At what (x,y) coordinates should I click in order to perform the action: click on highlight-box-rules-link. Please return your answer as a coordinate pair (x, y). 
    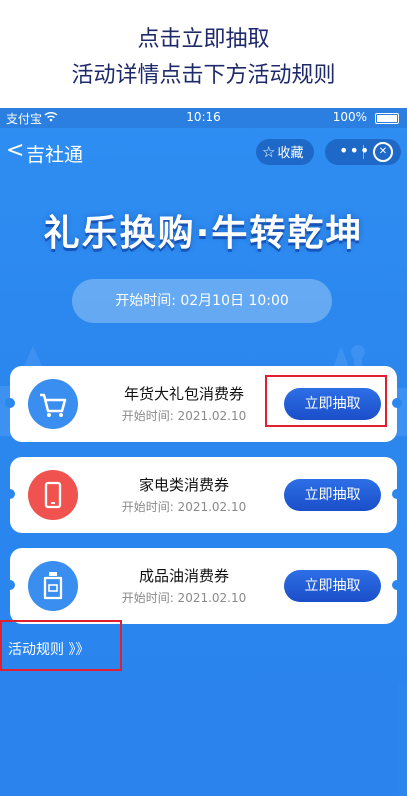
    Looking at the image, I should click on (61, 645).